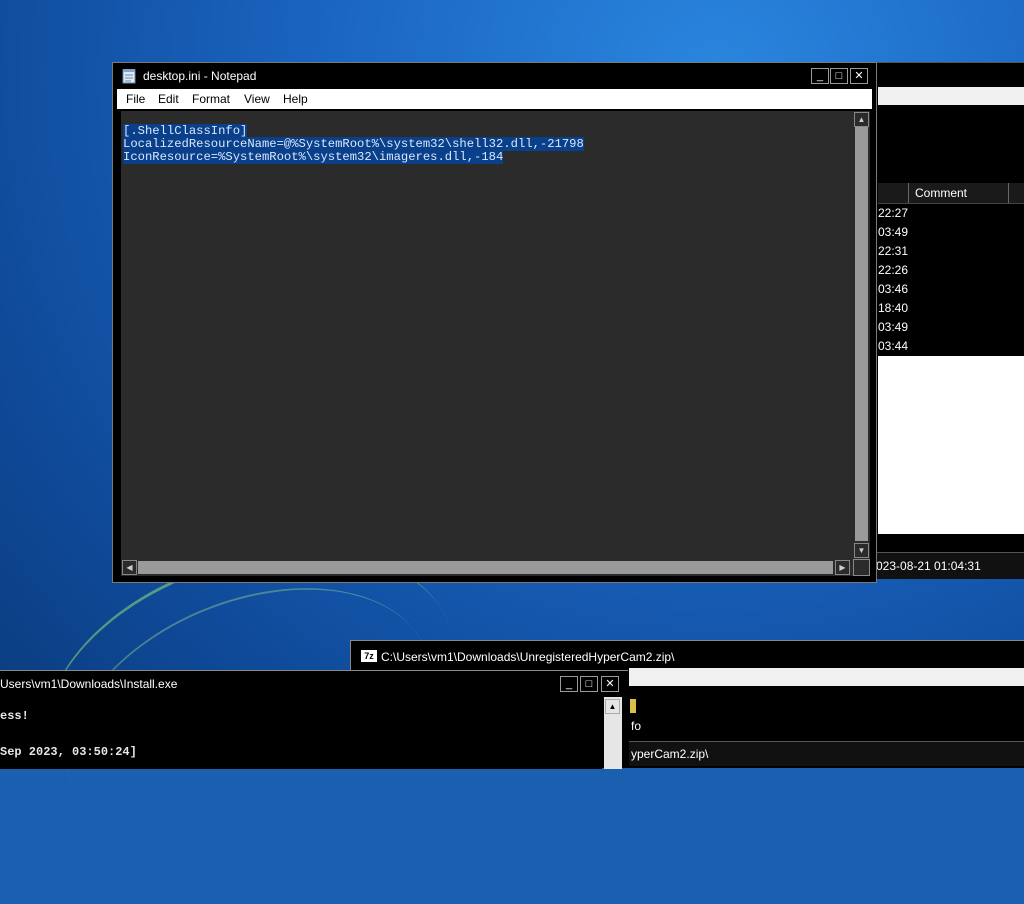 This screenshot has height=904, width=1024. What do you see at coordinates (314, 684) in the screenshot?
I see `console-titlebar: Users\vm1\Downloads\Install.exe _ □ ✕` at bounding box center [314, 684].